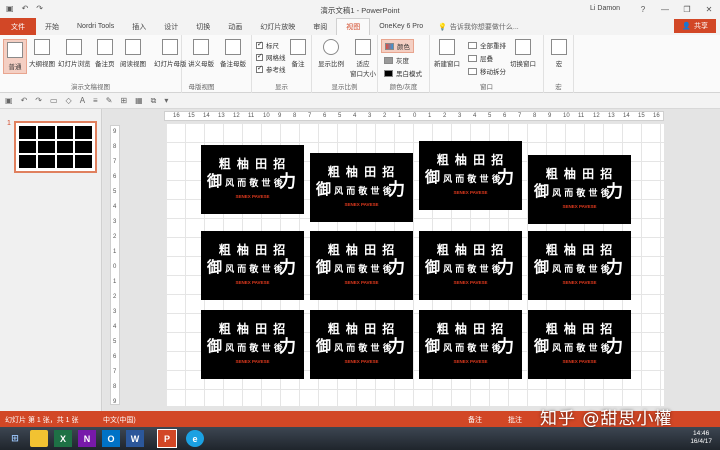 This screenshot has width=720, height=450. I want to click on blackwhite-button: 黑白模式, so click(403, 73).